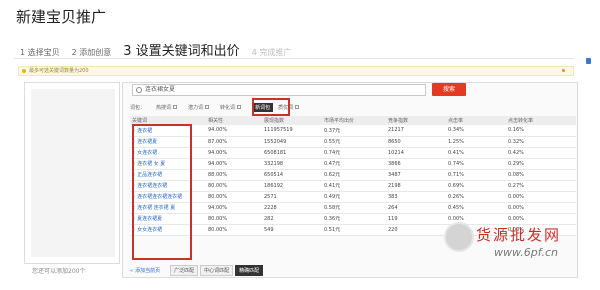  Describe the element at coordinates (519, 235) in the screenshot. I see `watermark-text: 货源批发网` at that location.